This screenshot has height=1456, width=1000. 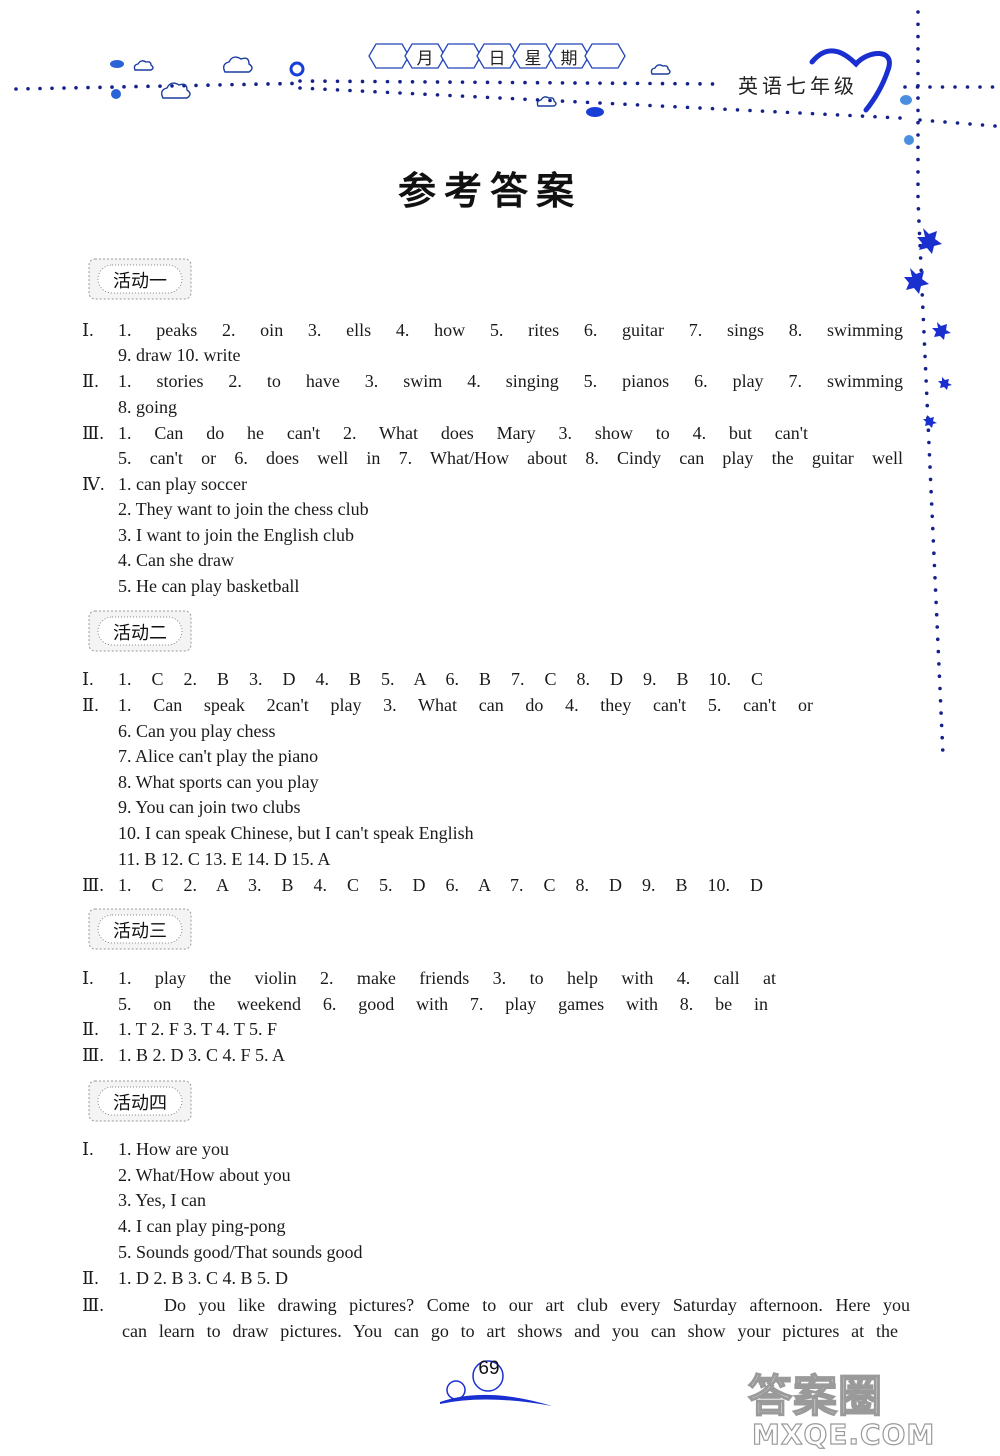 What do you see at coordinates (240, 1252) in the screenshot?
I see `answer-line: 5. Sounds good/That sounds good` at bounding box center [240, 1252].